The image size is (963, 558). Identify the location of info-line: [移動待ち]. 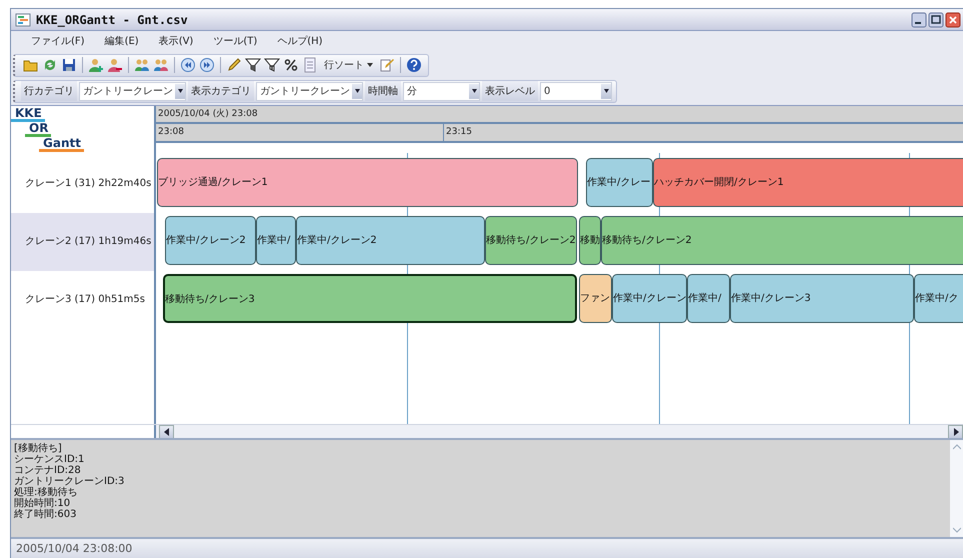
(38, 448).